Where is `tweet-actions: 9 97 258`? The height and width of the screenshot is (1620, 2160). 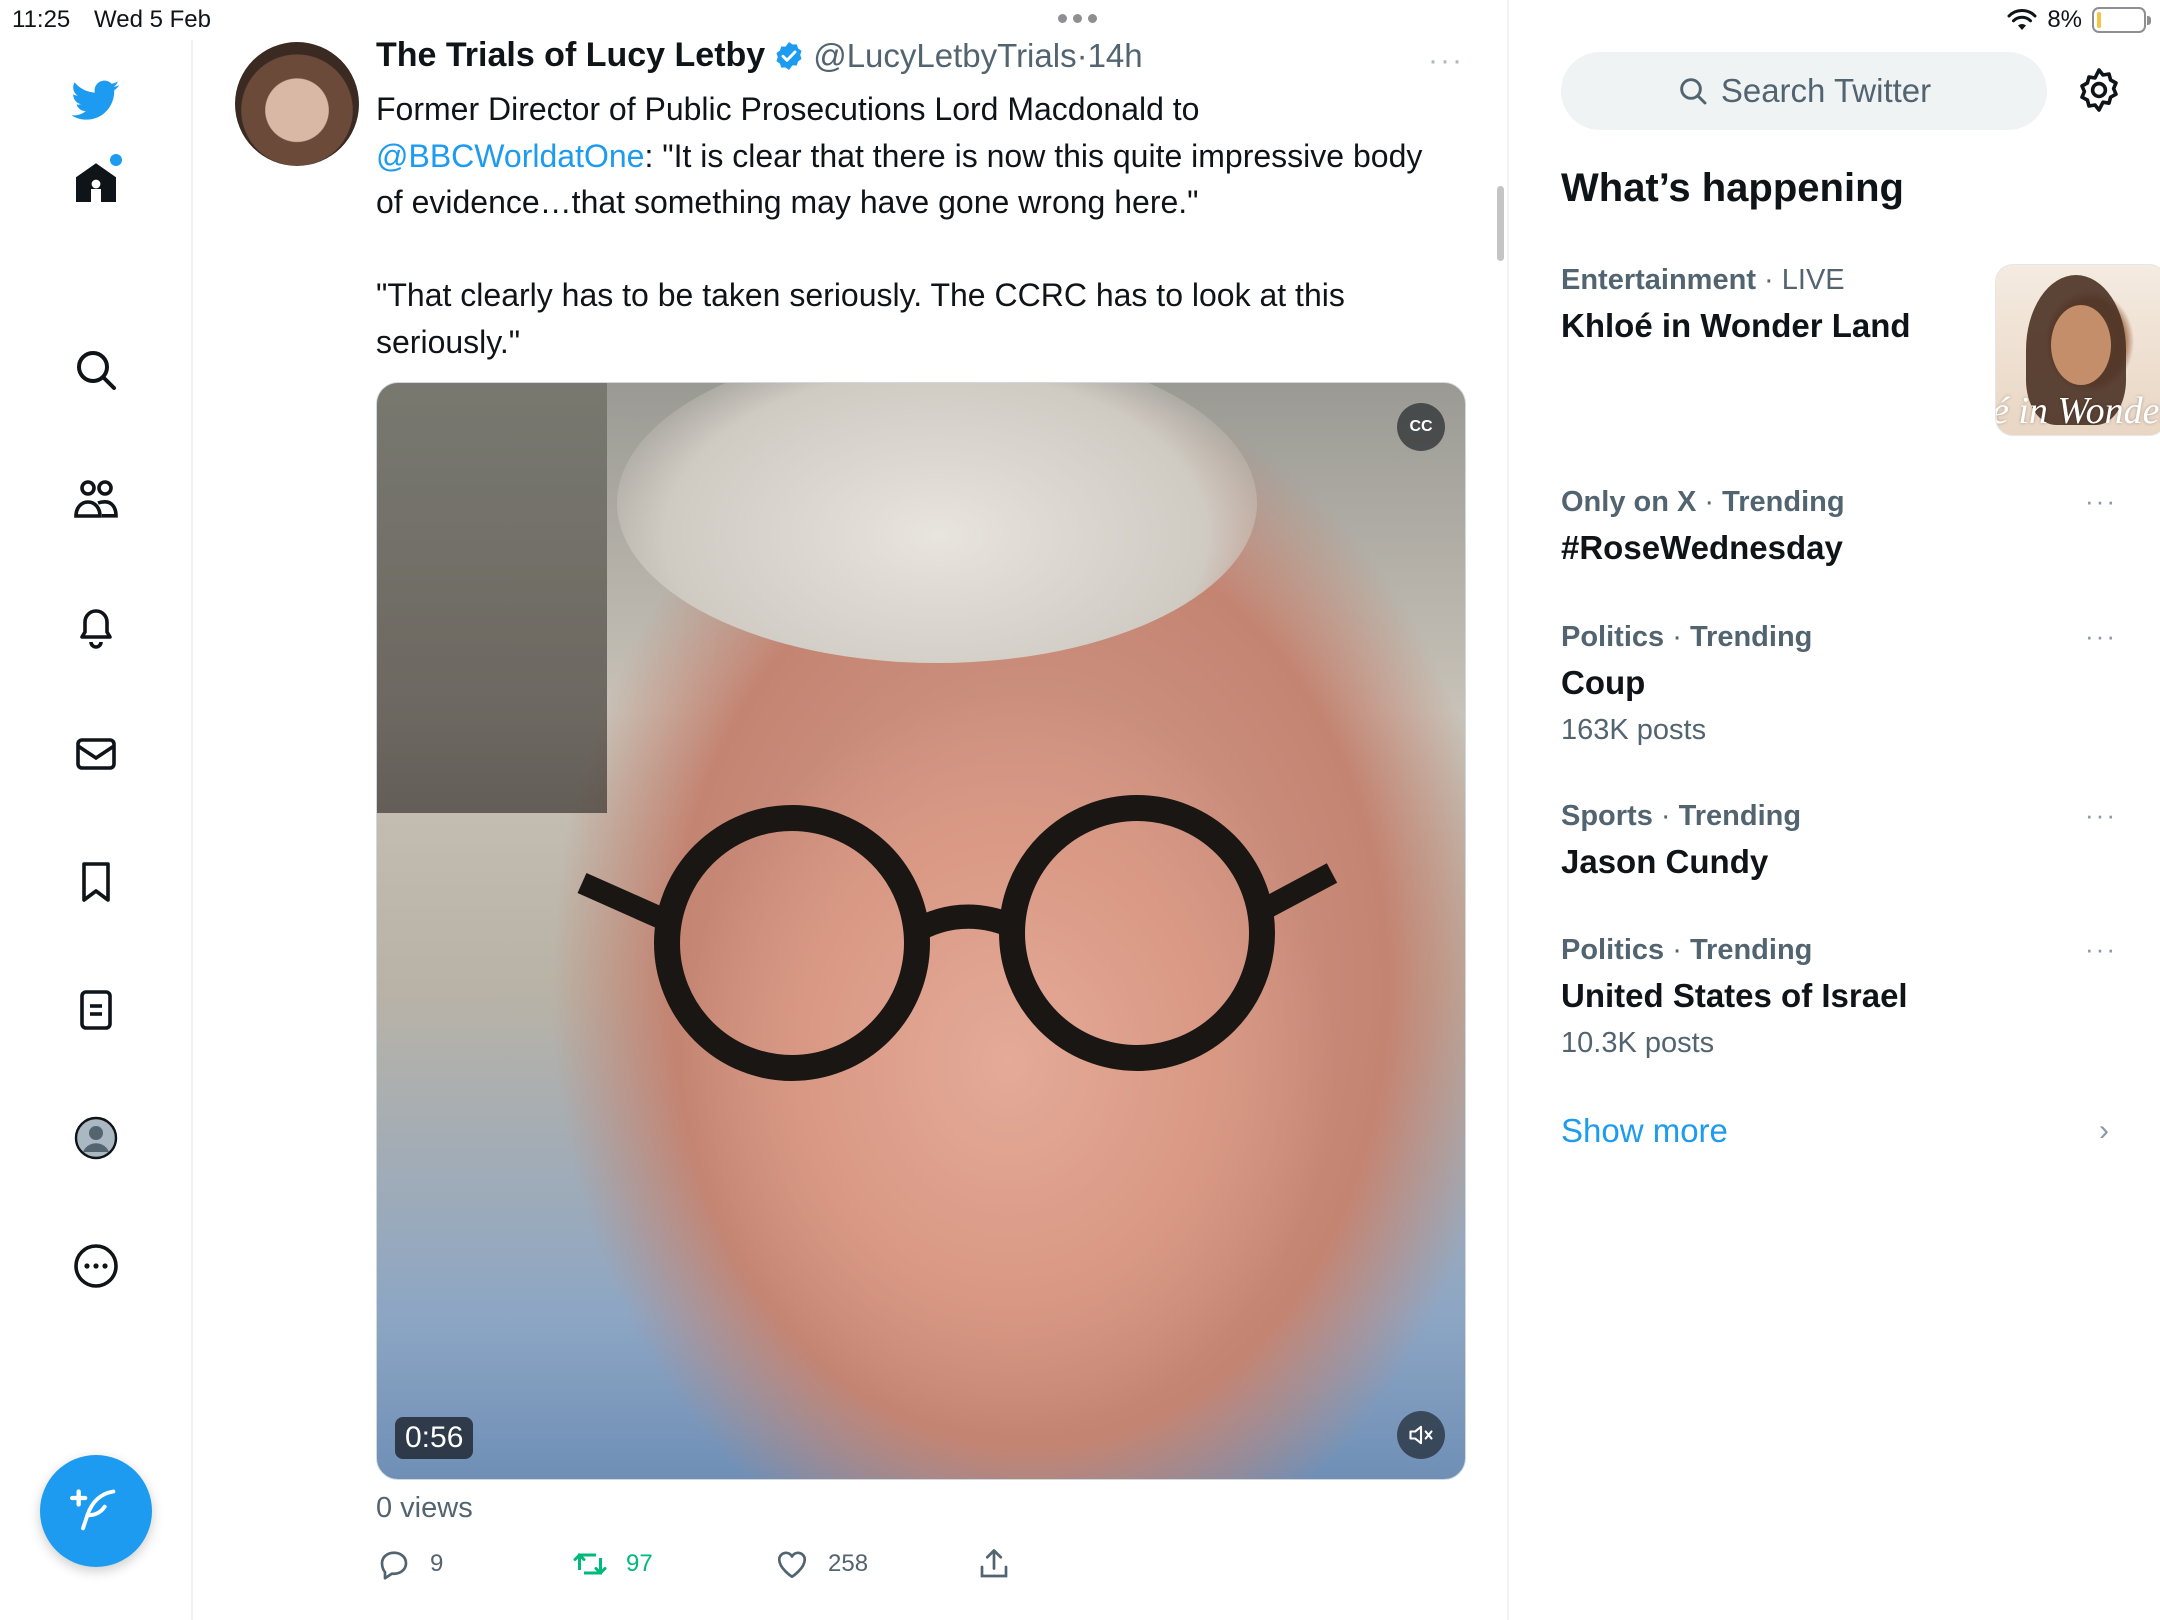
tweet-actions: 9 97 258 is located at coordinates (726, 1568).